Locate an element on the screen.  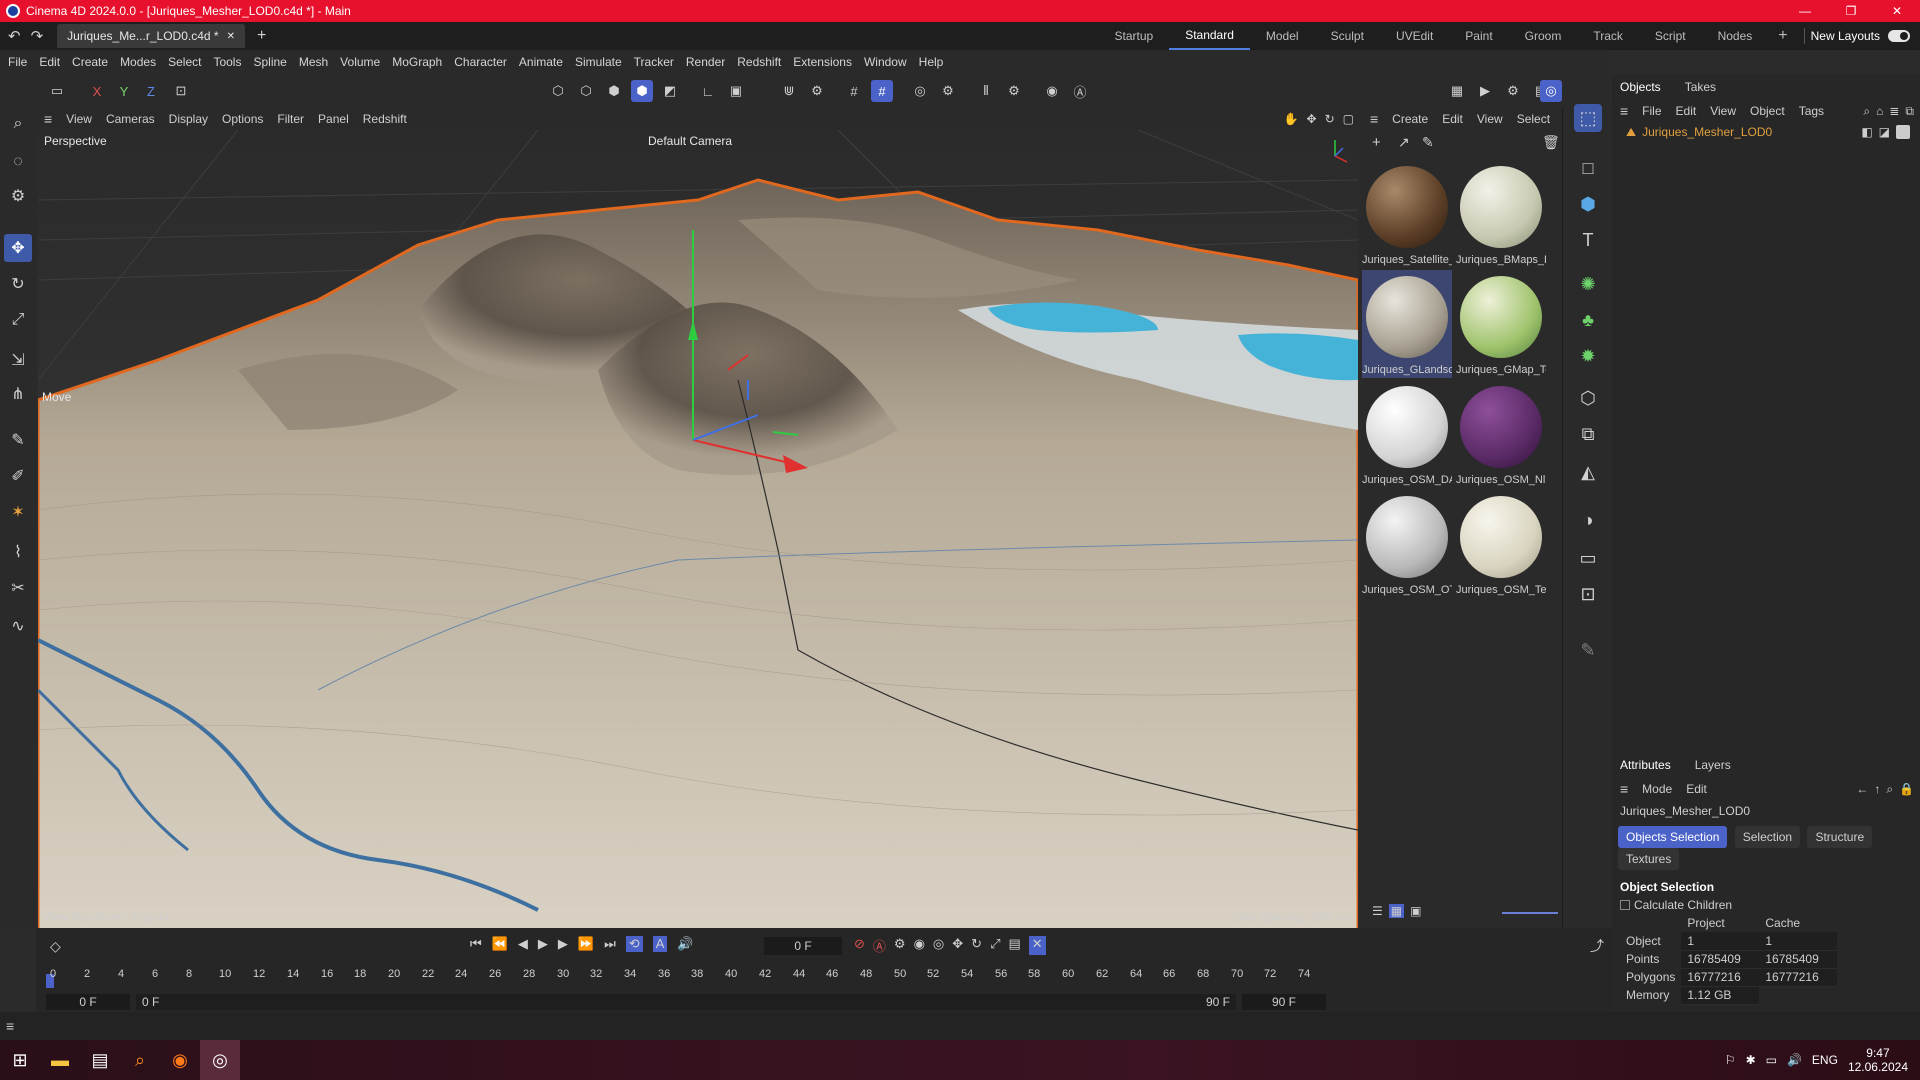
points-mode-icon: ⬡ is located at coordinates (558, 91).